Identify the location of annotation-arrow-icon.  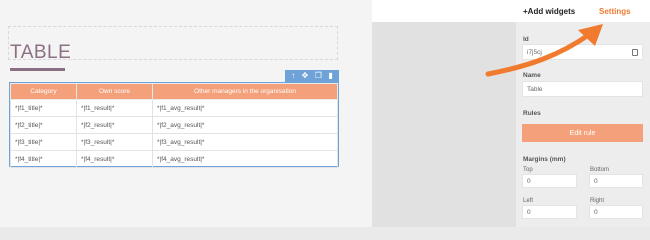
(544, 50).